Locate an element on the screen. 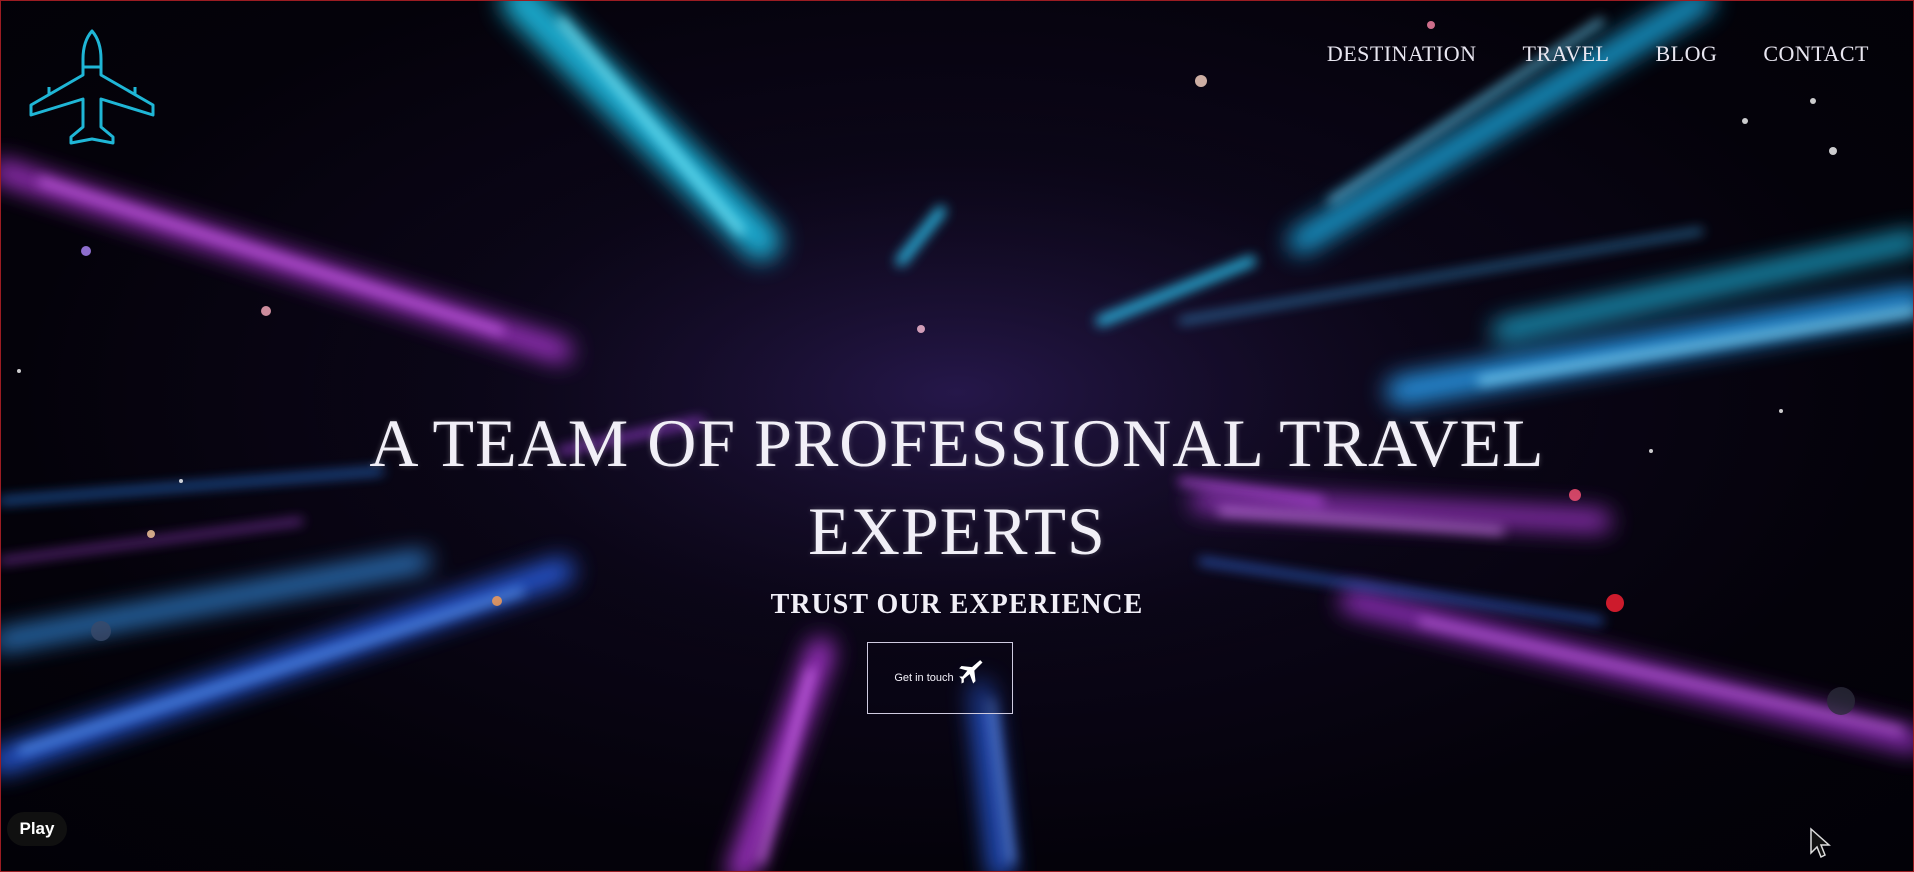 The height and width of the screenshot is (872, 1914). play-button: Play is located at coordinates (37, 829).